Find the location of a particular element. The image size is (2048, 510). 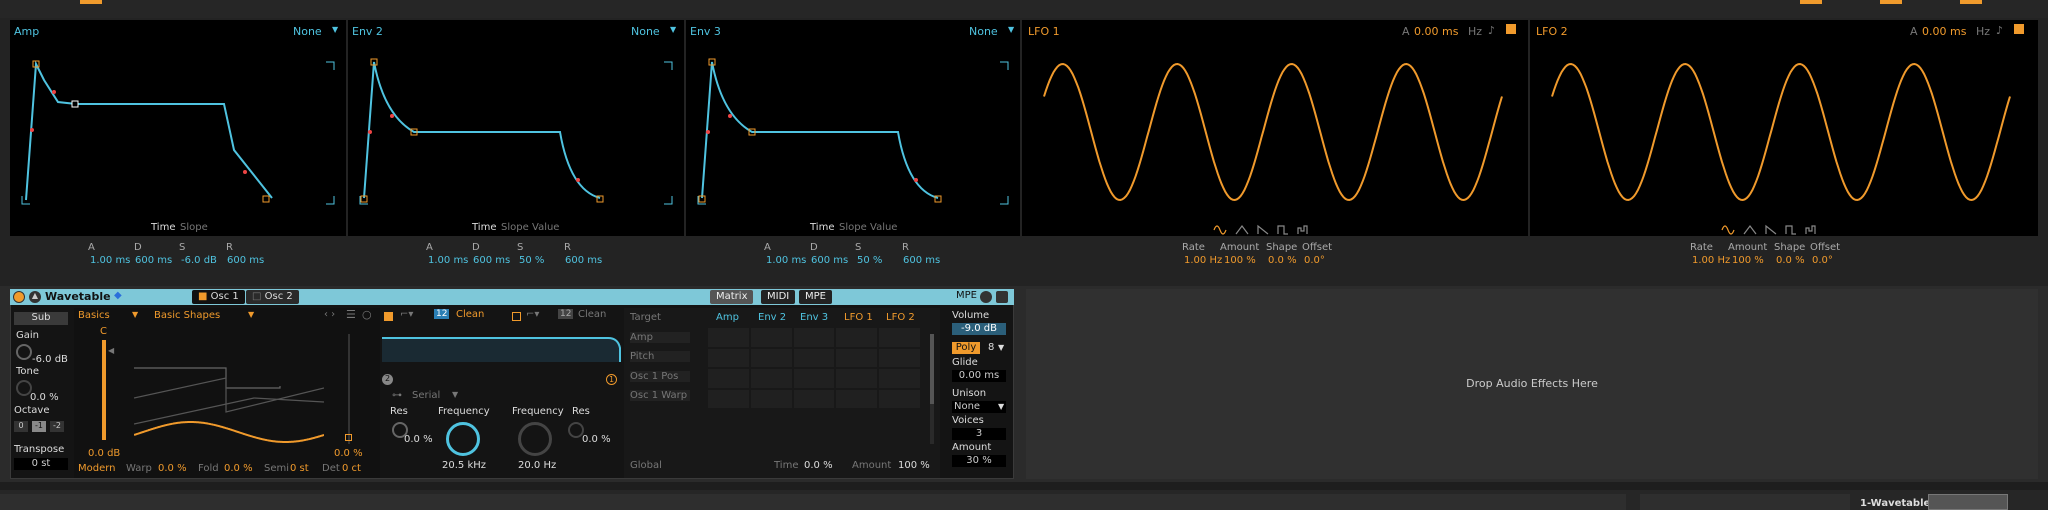

tab-osc2: □ Osc 2 is located at coordinates (272, 297).